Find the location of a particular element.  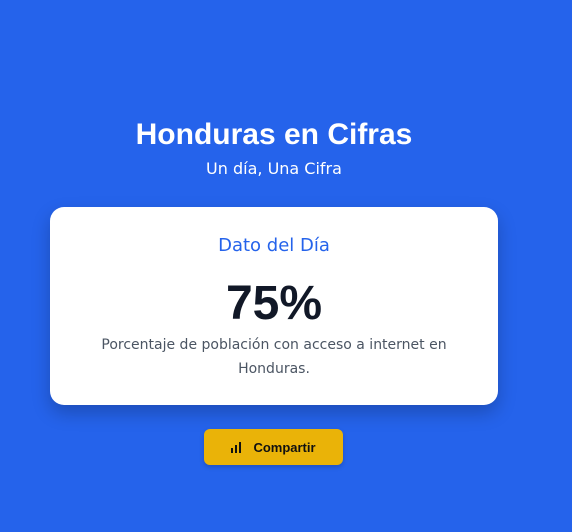

page-title: Honduras en Cifras is located at coordinates (274, 134).